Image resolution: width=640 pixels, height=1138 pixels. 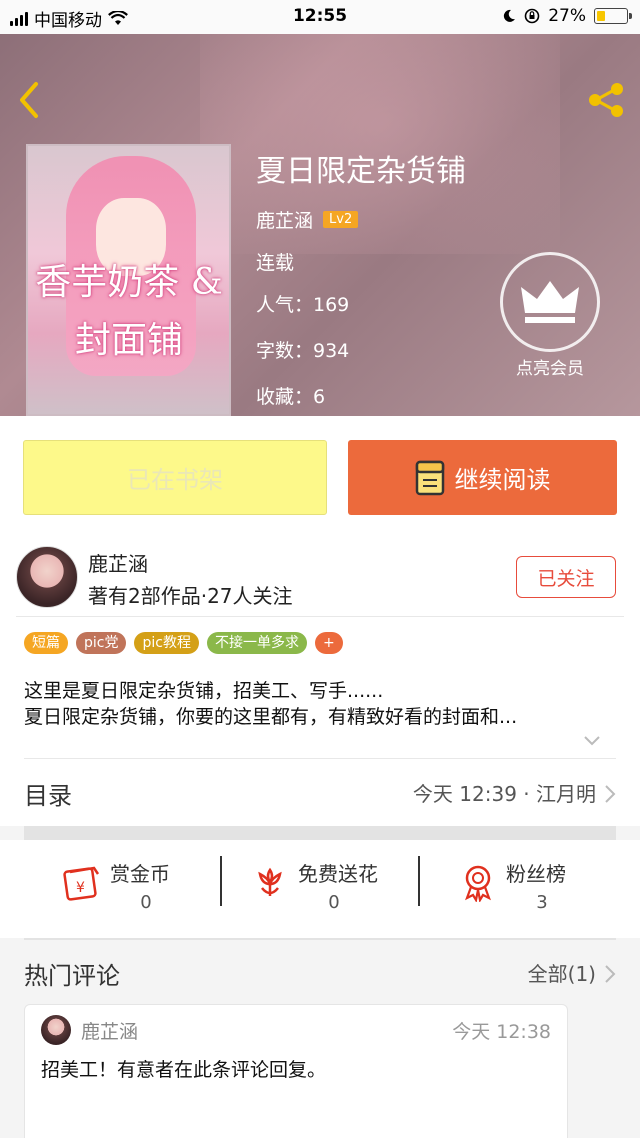 What do you see at coordinates (478, 883) in the screenshot?
I see `medal-icon` at bounding box center [478, 883].